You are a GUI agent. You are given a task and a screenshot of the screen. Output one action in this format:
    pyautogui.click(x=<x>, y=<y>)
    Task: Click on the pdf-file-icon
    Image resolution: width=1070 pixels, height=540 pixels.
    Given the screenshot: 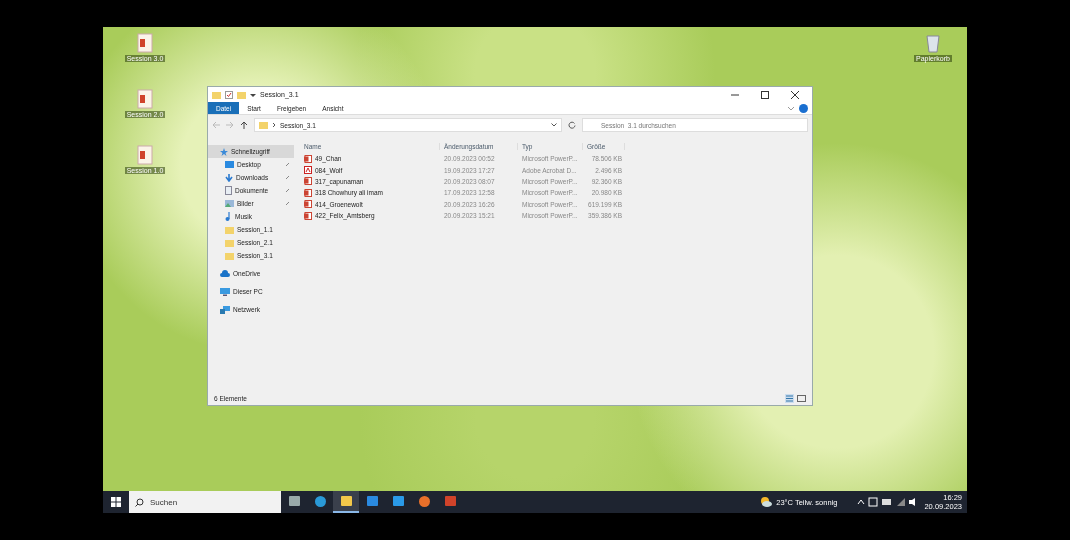 What is the action you would take?
    pyautogui.click(x=308, y=170)
    